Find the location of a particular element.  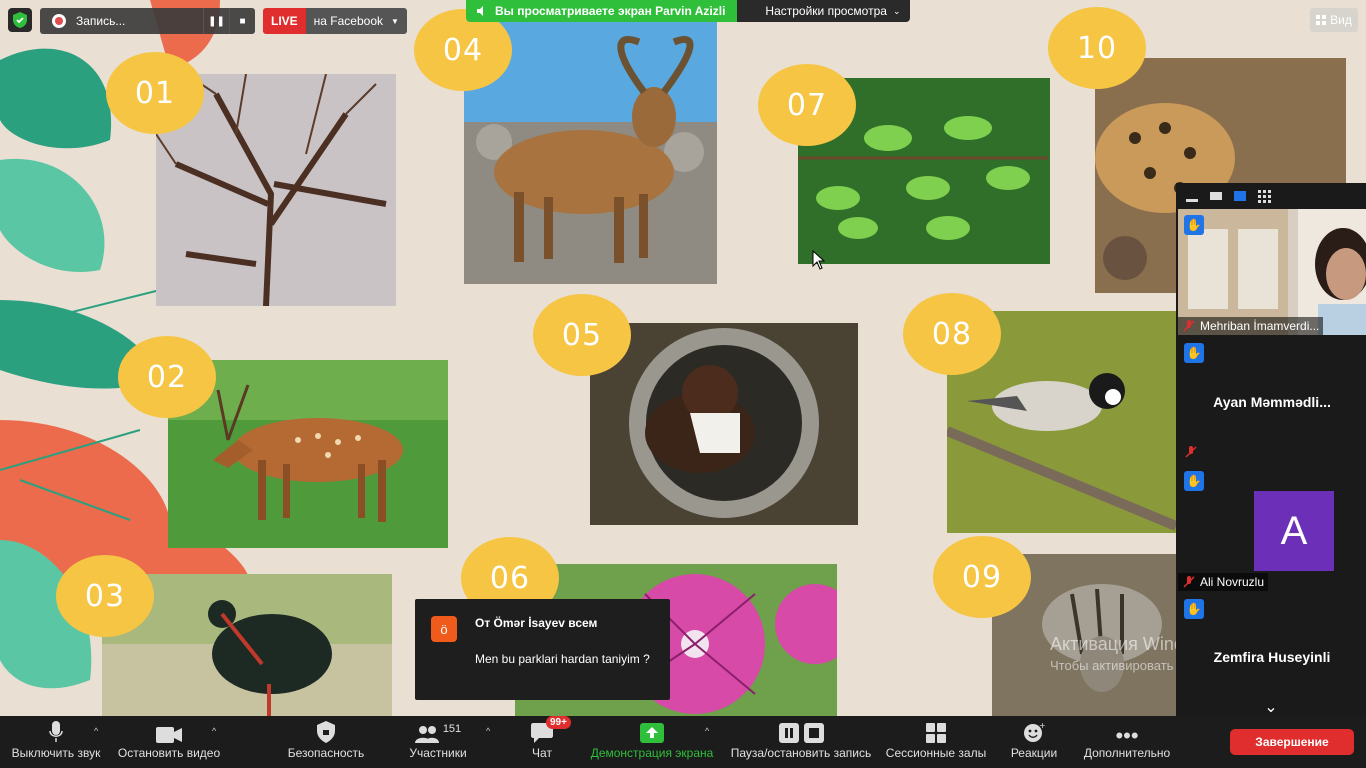

number-badge: 02 is located at coordinates (167, 377).